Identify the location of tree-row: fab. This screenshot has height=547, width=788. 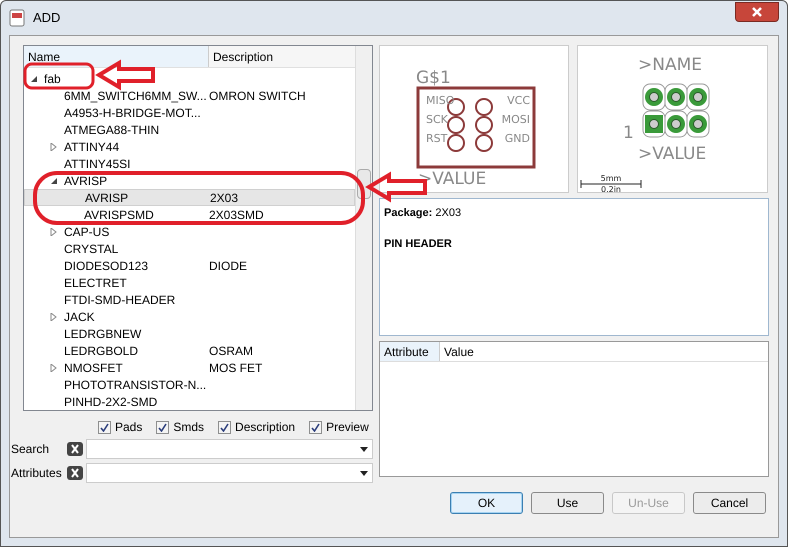
(189, 78).